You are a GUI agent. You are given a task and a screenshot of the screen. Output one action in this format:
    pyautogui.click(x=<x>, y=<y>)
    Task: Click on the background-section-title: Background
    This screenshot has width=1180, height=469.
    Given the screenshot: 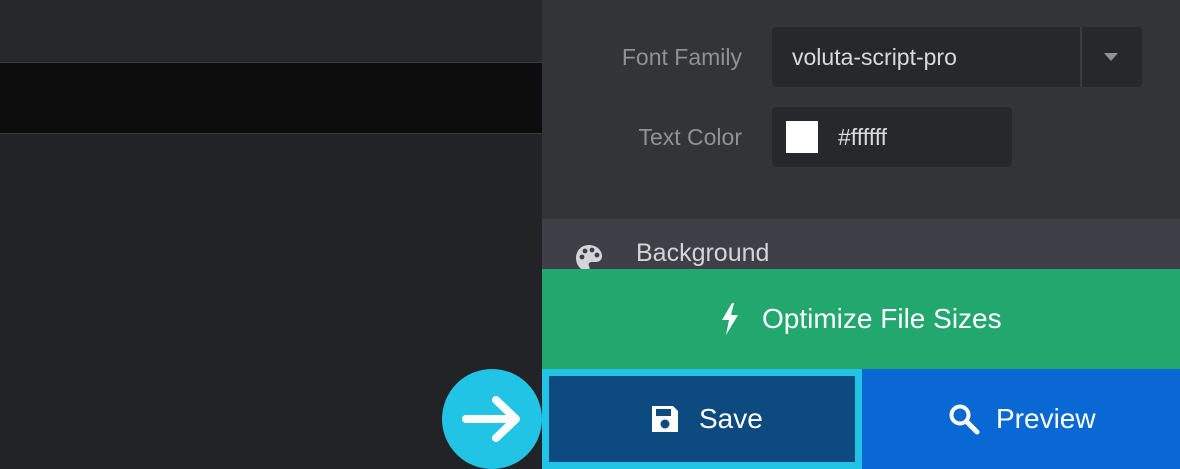 What is the action you would take?
    pyautogui.click(x=703, y=253)
    